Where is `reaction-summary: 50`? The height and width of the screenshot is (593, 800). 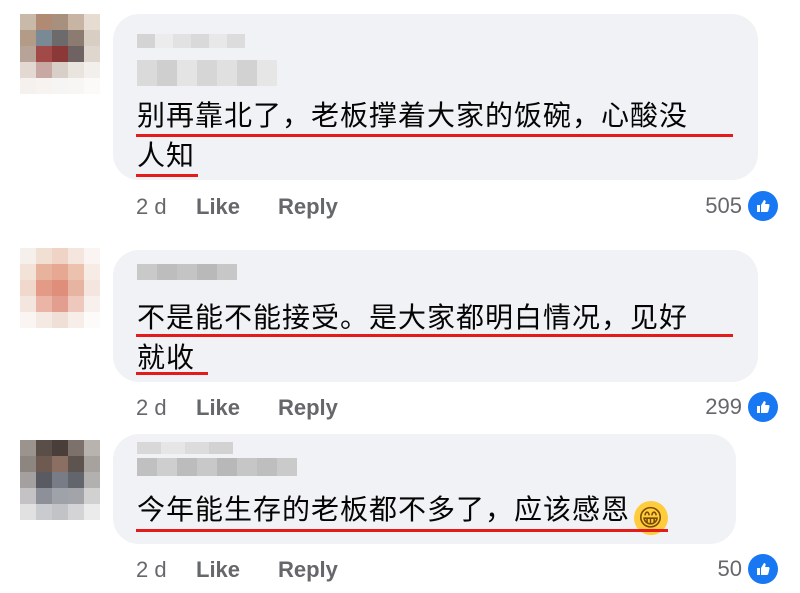 reaction-summary: 50 is located at coordinates (748, 569).